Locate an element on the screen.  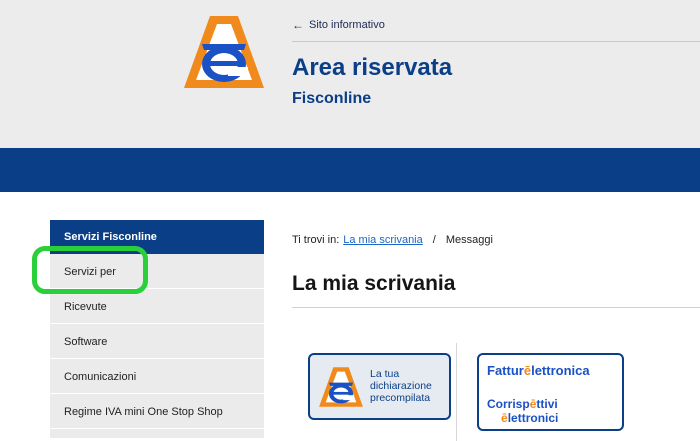
fattura-elettronica-label: Fatturēlettronica is located at coordinates (538, 370).